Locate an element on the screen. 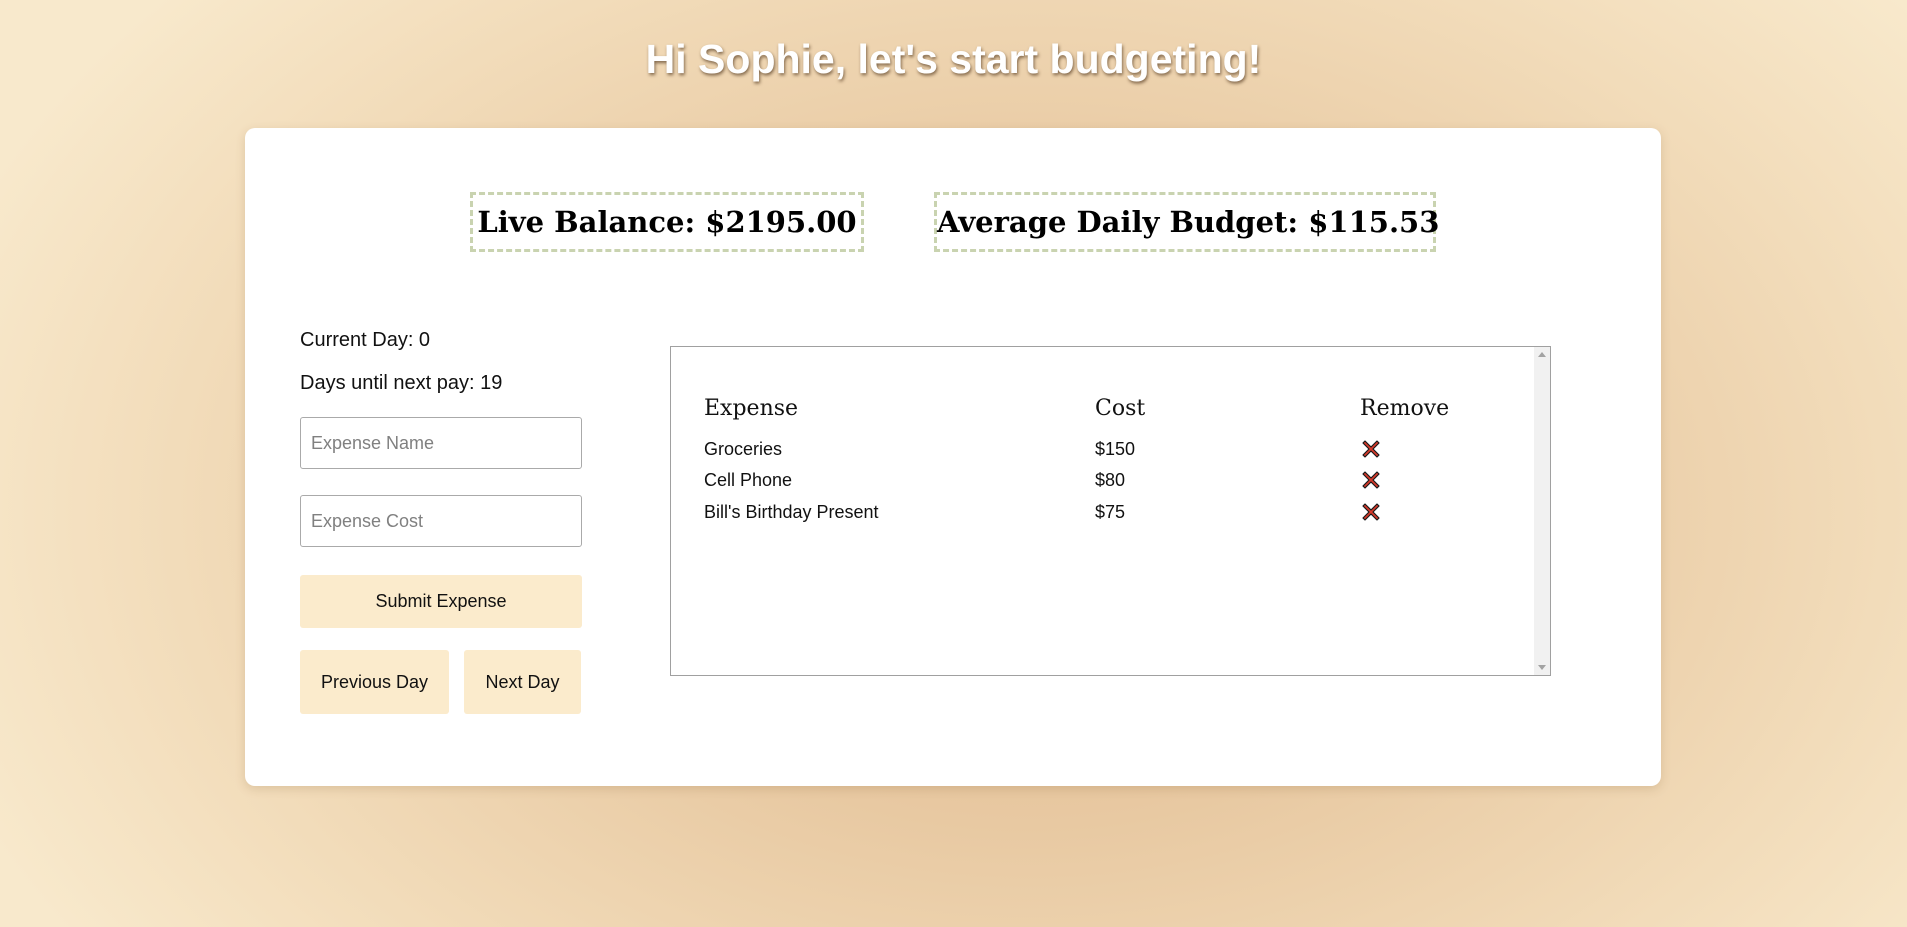 This screenshot has width=1907, height=927. days-until-next-pay: Days until next pay: 19 is located at coordinates (401, 383).